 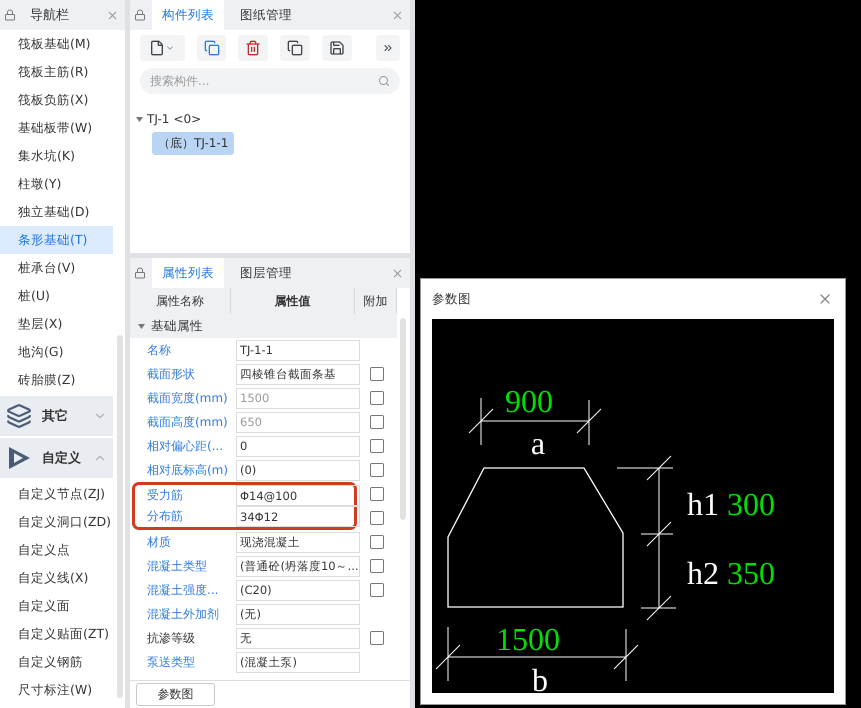 I want to click on property-name: 混凝土类型, so click(x=177, y=566).